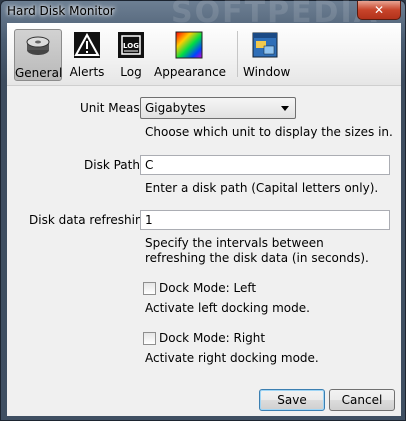 The width and height of the screenshot is (406, 421). What do you see at coordinates (362, 400) in the screenshot?
I see `cancel-button: Cancel` at bounding box center [362, 400].